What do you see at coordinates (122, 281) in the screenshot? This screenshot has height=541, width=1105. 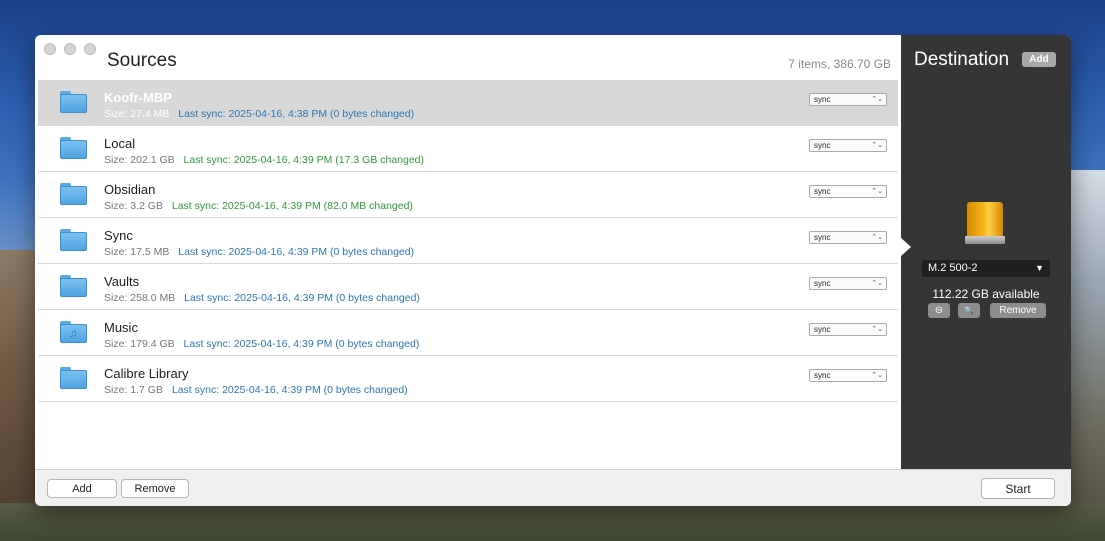 I see `source-name: Vaults` at bounding box center [122, 281].